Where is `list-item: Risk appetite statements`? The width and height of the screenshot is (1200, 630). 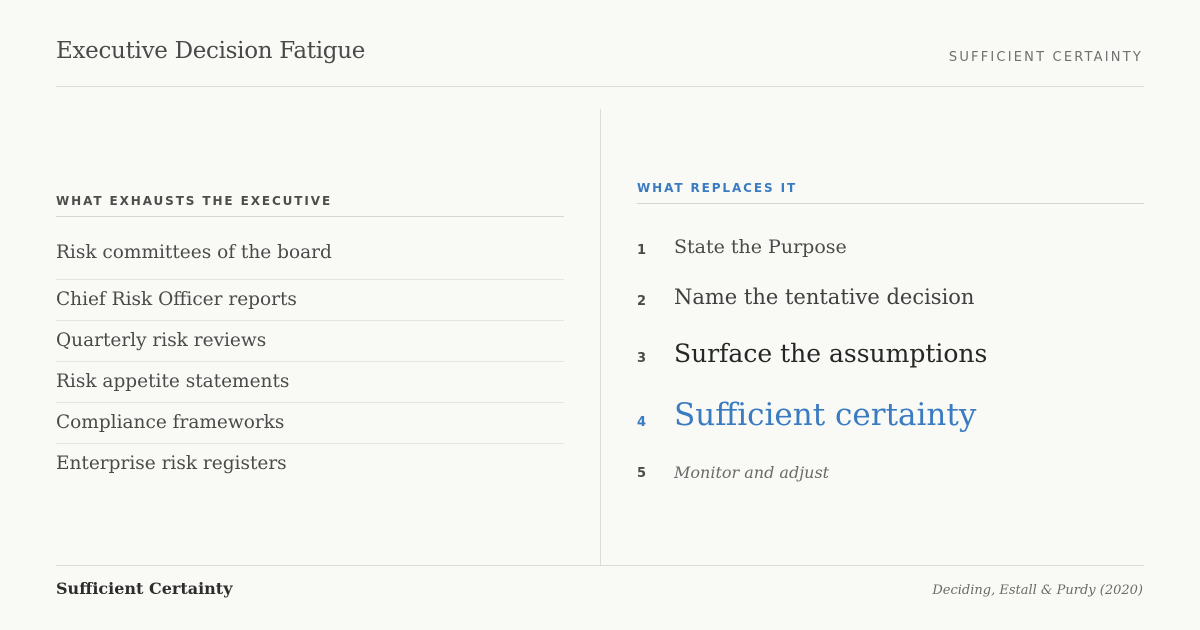 list-item: Risk appetite statements is located at coordinates (310, 382).